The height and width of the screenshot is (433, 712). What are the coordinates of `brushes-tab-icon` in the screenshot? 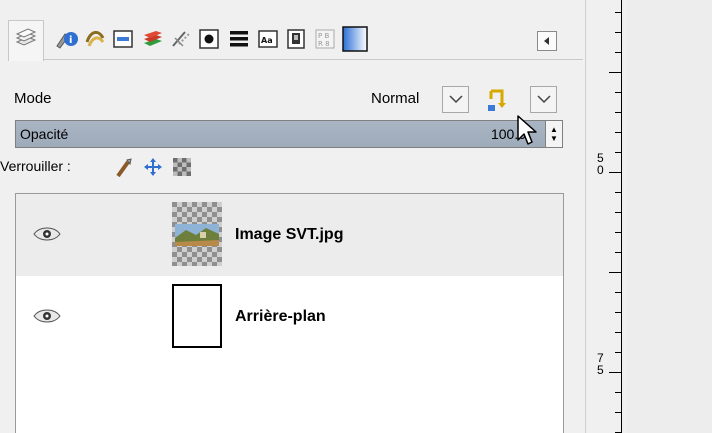 It's located at (181, 41).